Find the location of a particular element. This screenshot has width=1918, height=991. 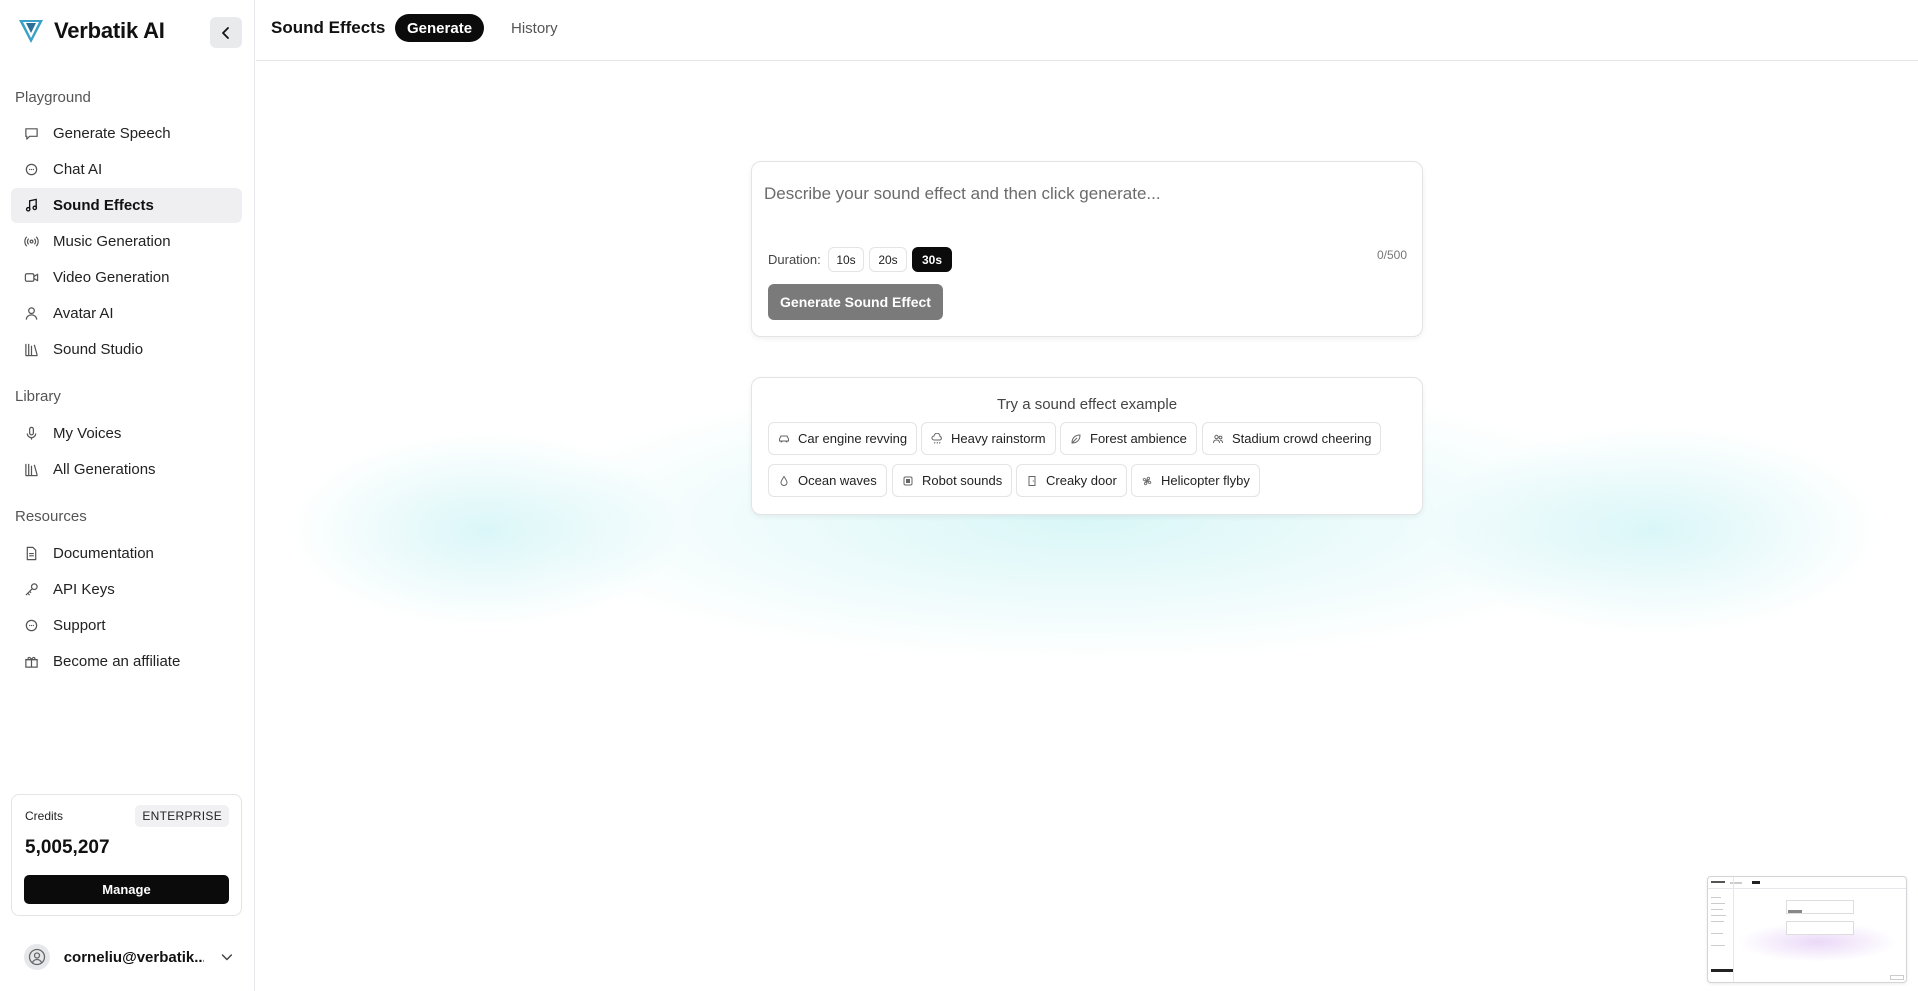

section-label-library: Library is located at coordinates (38, 396).